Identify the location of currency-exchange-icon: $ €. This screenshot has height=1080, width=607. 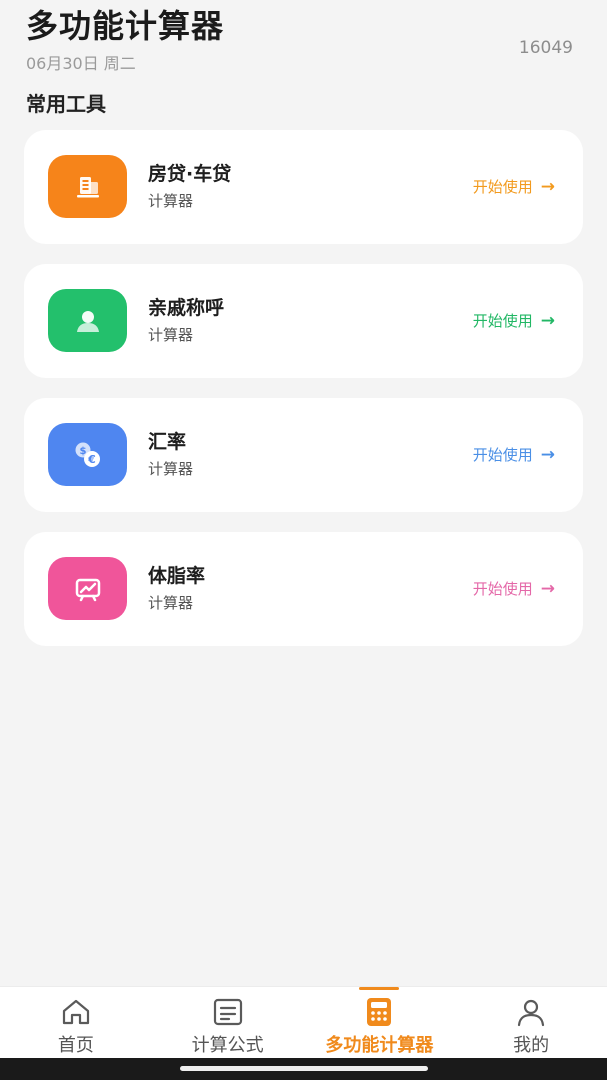
(87, 454).